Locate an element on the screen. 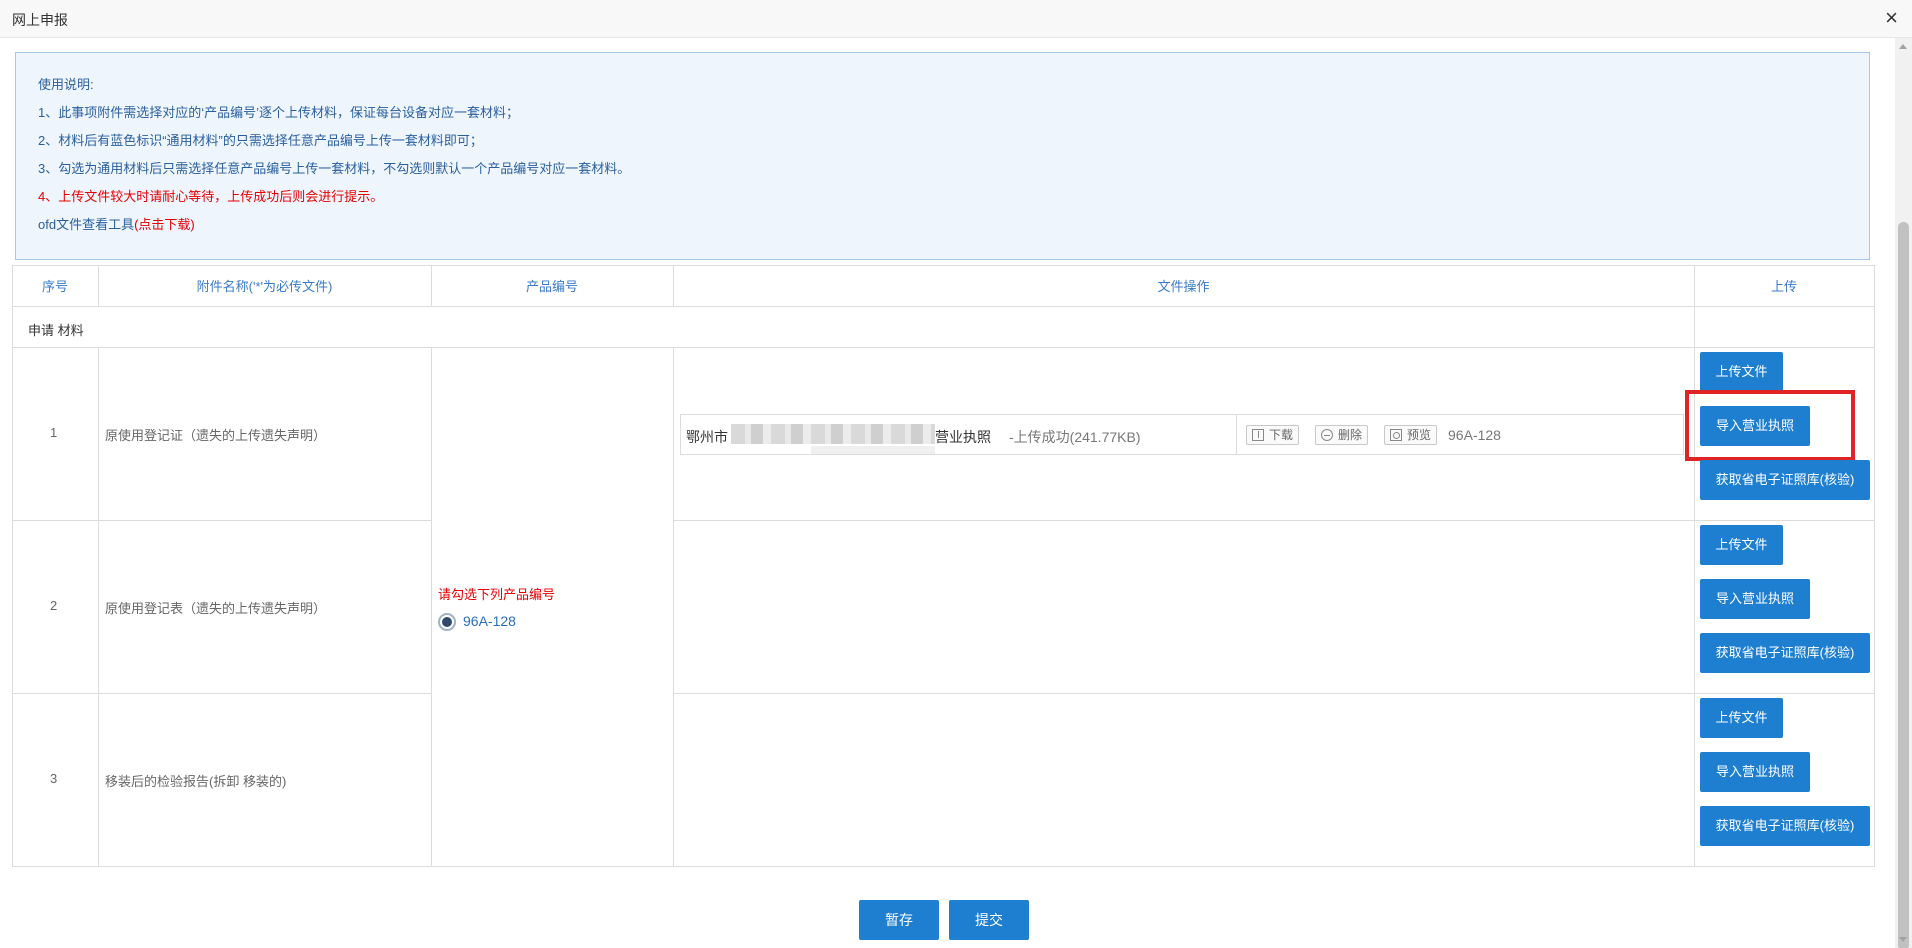 The image size is (1912, 948). file-name-prefix: 鄂州市 is located at coordinates (707, 437).